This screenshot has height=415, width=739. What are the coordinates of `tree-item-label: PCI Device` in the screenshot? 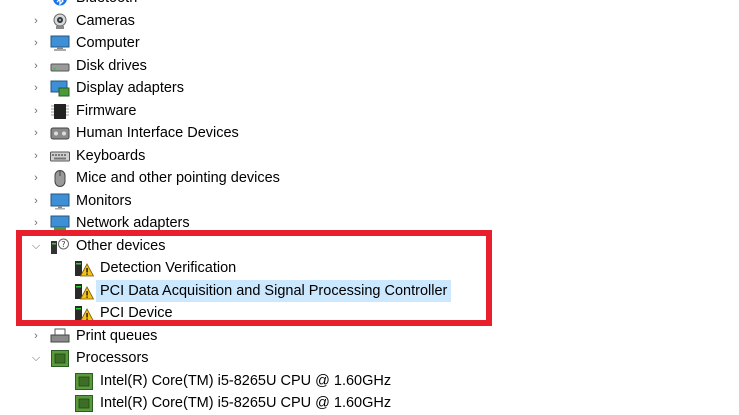 It's located at (136, 313).